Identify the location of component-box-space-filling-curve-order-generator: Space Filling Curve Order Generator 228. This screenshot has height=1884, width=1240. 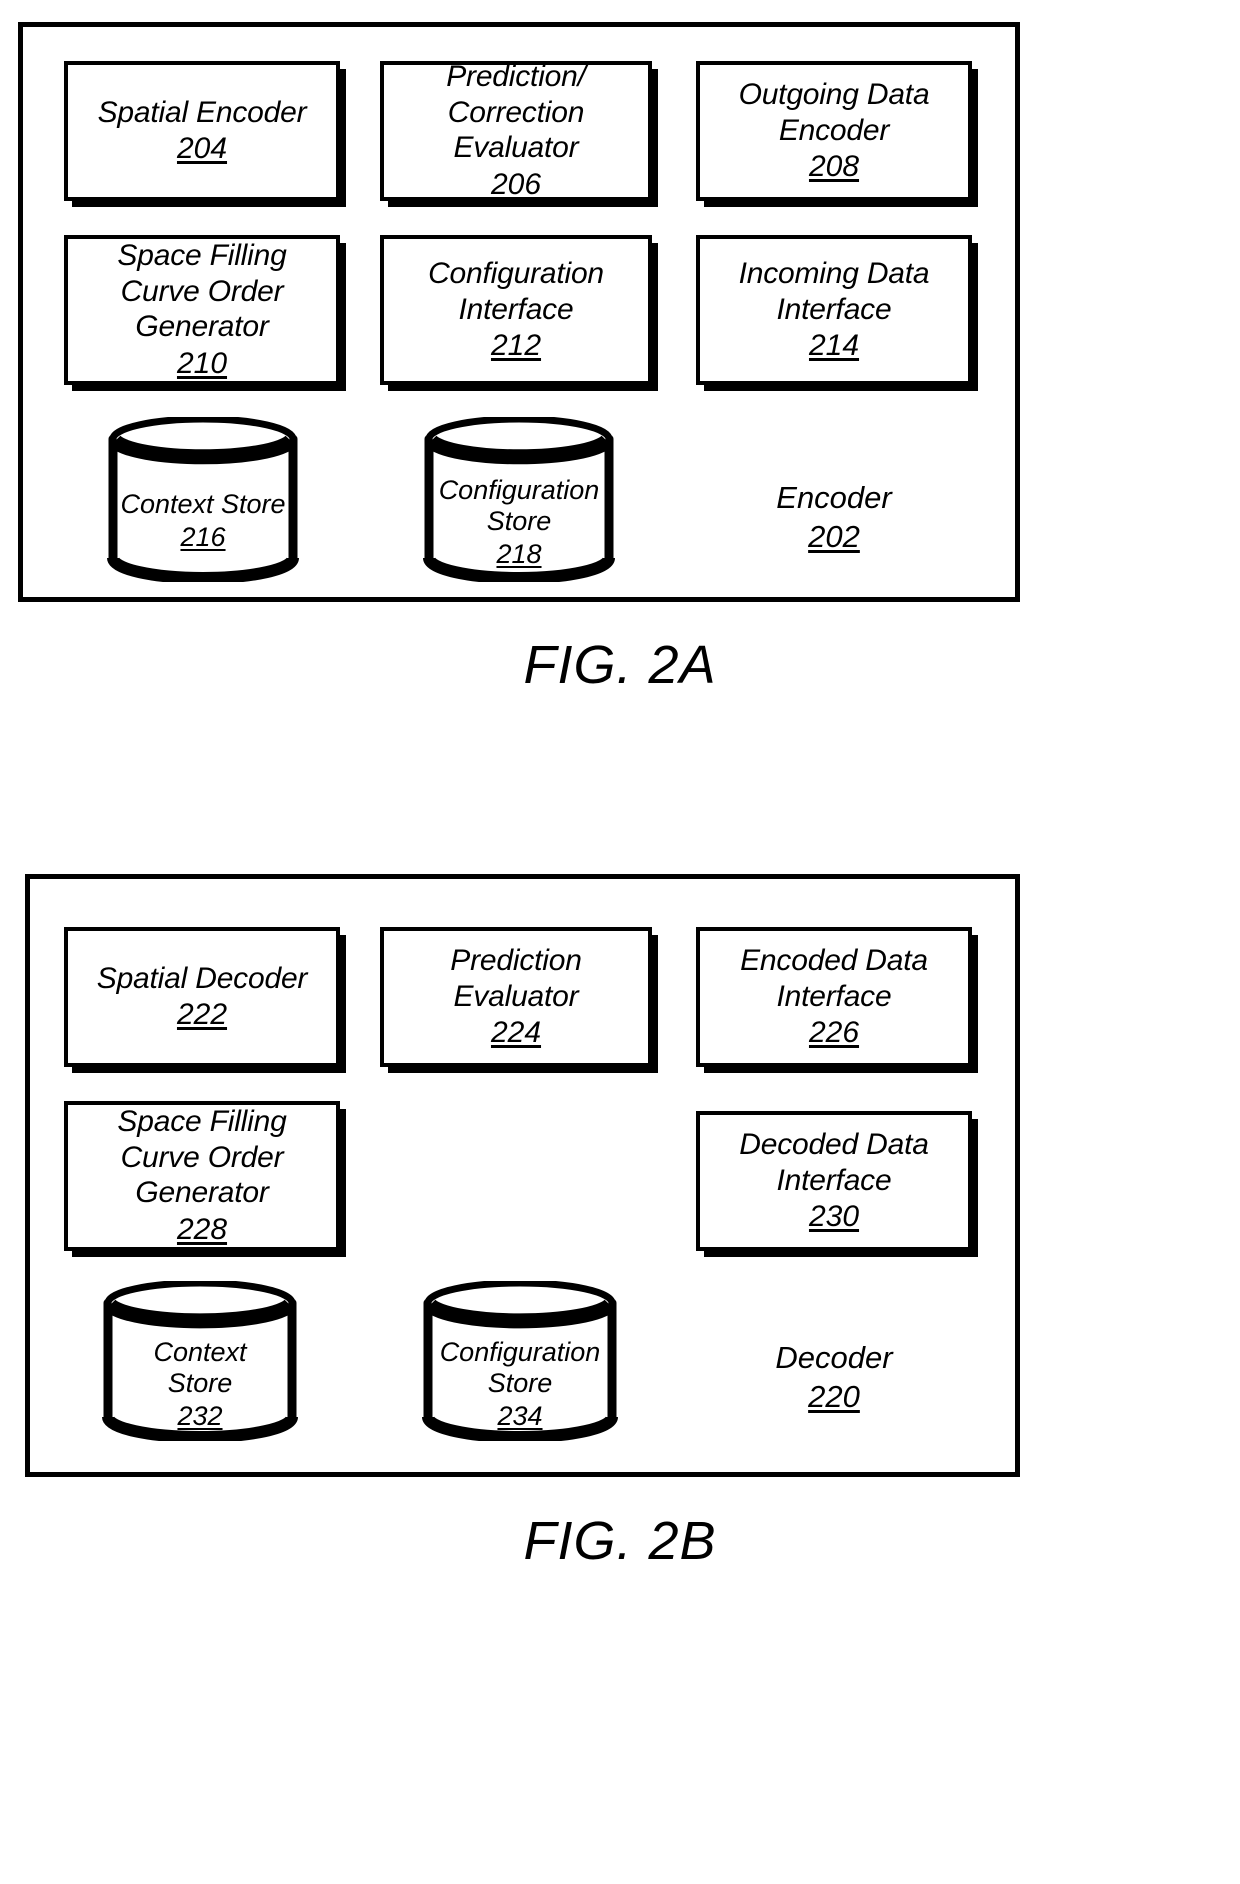
(202, 1176).